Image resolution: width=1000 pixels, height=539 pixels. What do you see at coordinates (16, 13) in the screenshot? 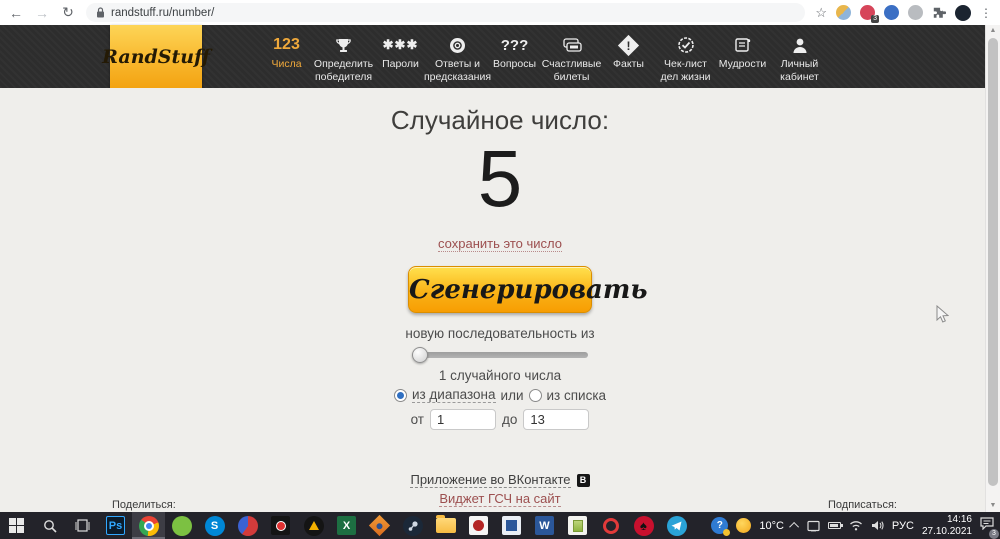
I see `back-icon: ←` at bounding box center [16, 13].